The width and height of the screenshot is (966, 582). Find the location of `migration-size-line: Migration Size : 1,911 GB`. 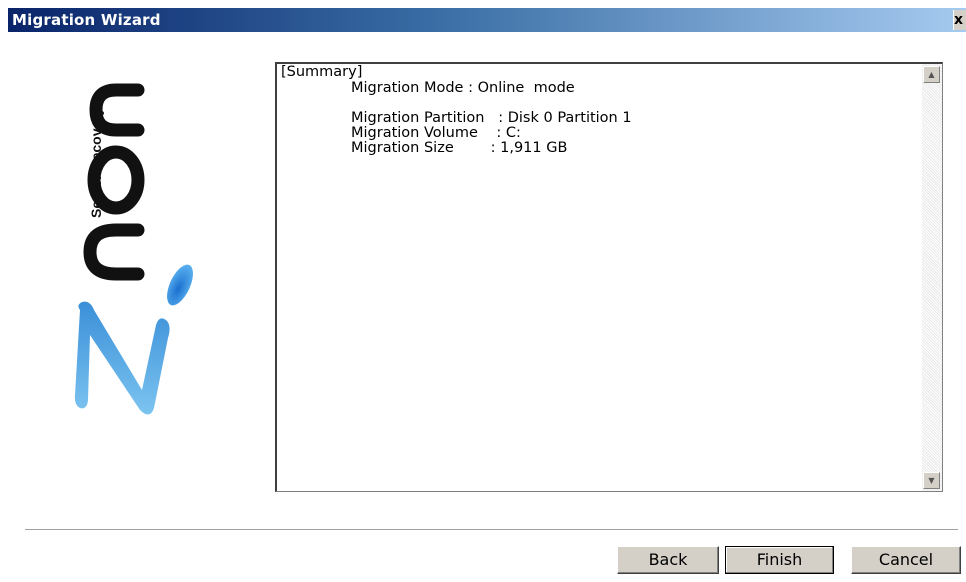

migration-size-line: Migration Size : 1,911 GB is located at coordinates (459, 148).